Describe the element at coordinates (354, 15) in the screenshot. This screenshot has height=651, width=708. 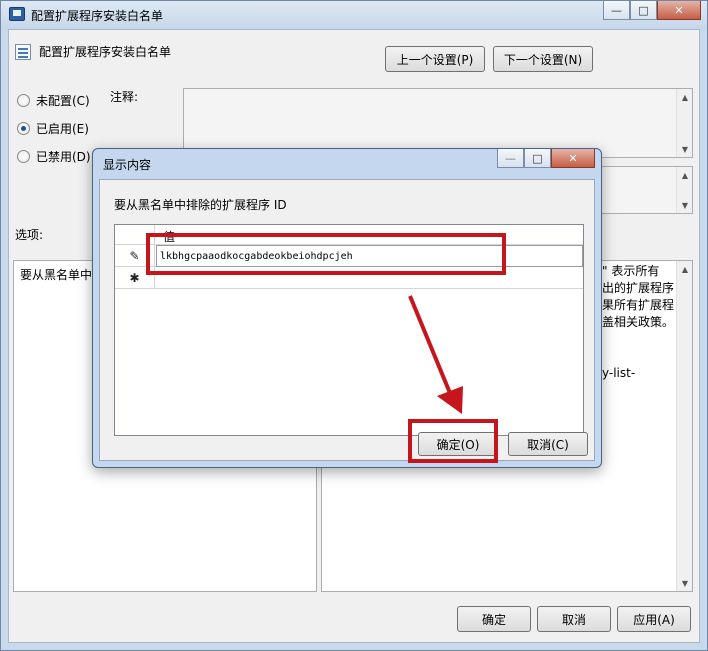
I see `title-bar: 配置扩展程序安装白名单 — □ ✕` at that location.